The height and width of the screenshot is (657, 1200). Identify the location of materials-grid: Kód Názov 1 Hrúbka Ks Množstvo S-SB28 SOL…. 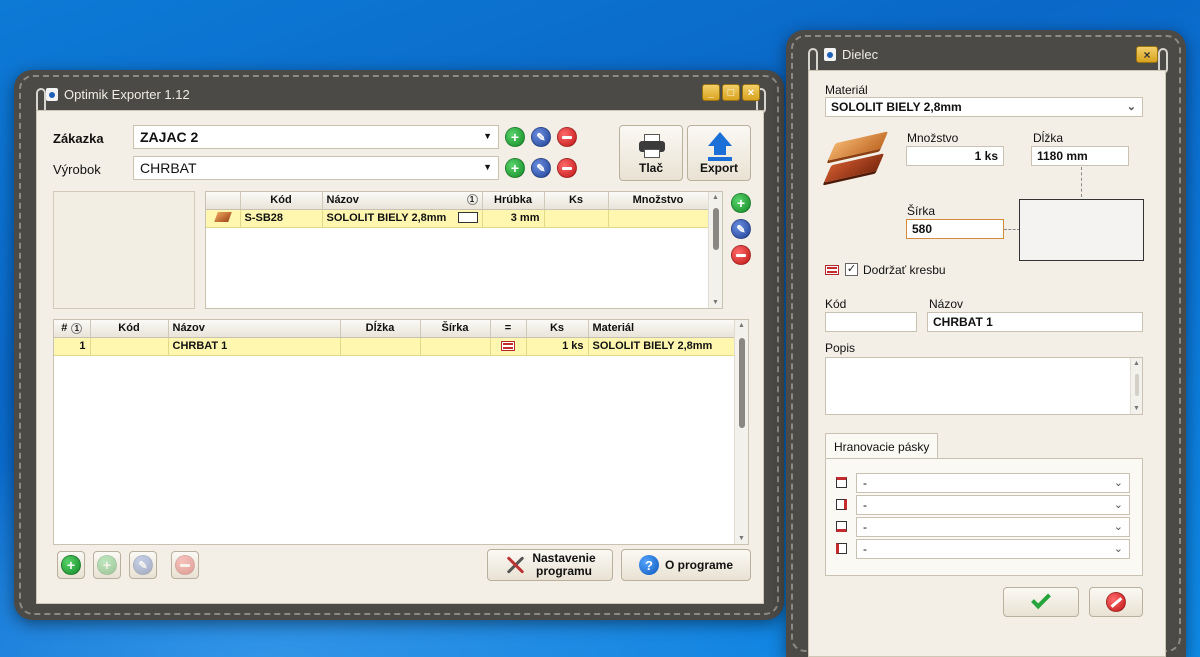
(464, 250).